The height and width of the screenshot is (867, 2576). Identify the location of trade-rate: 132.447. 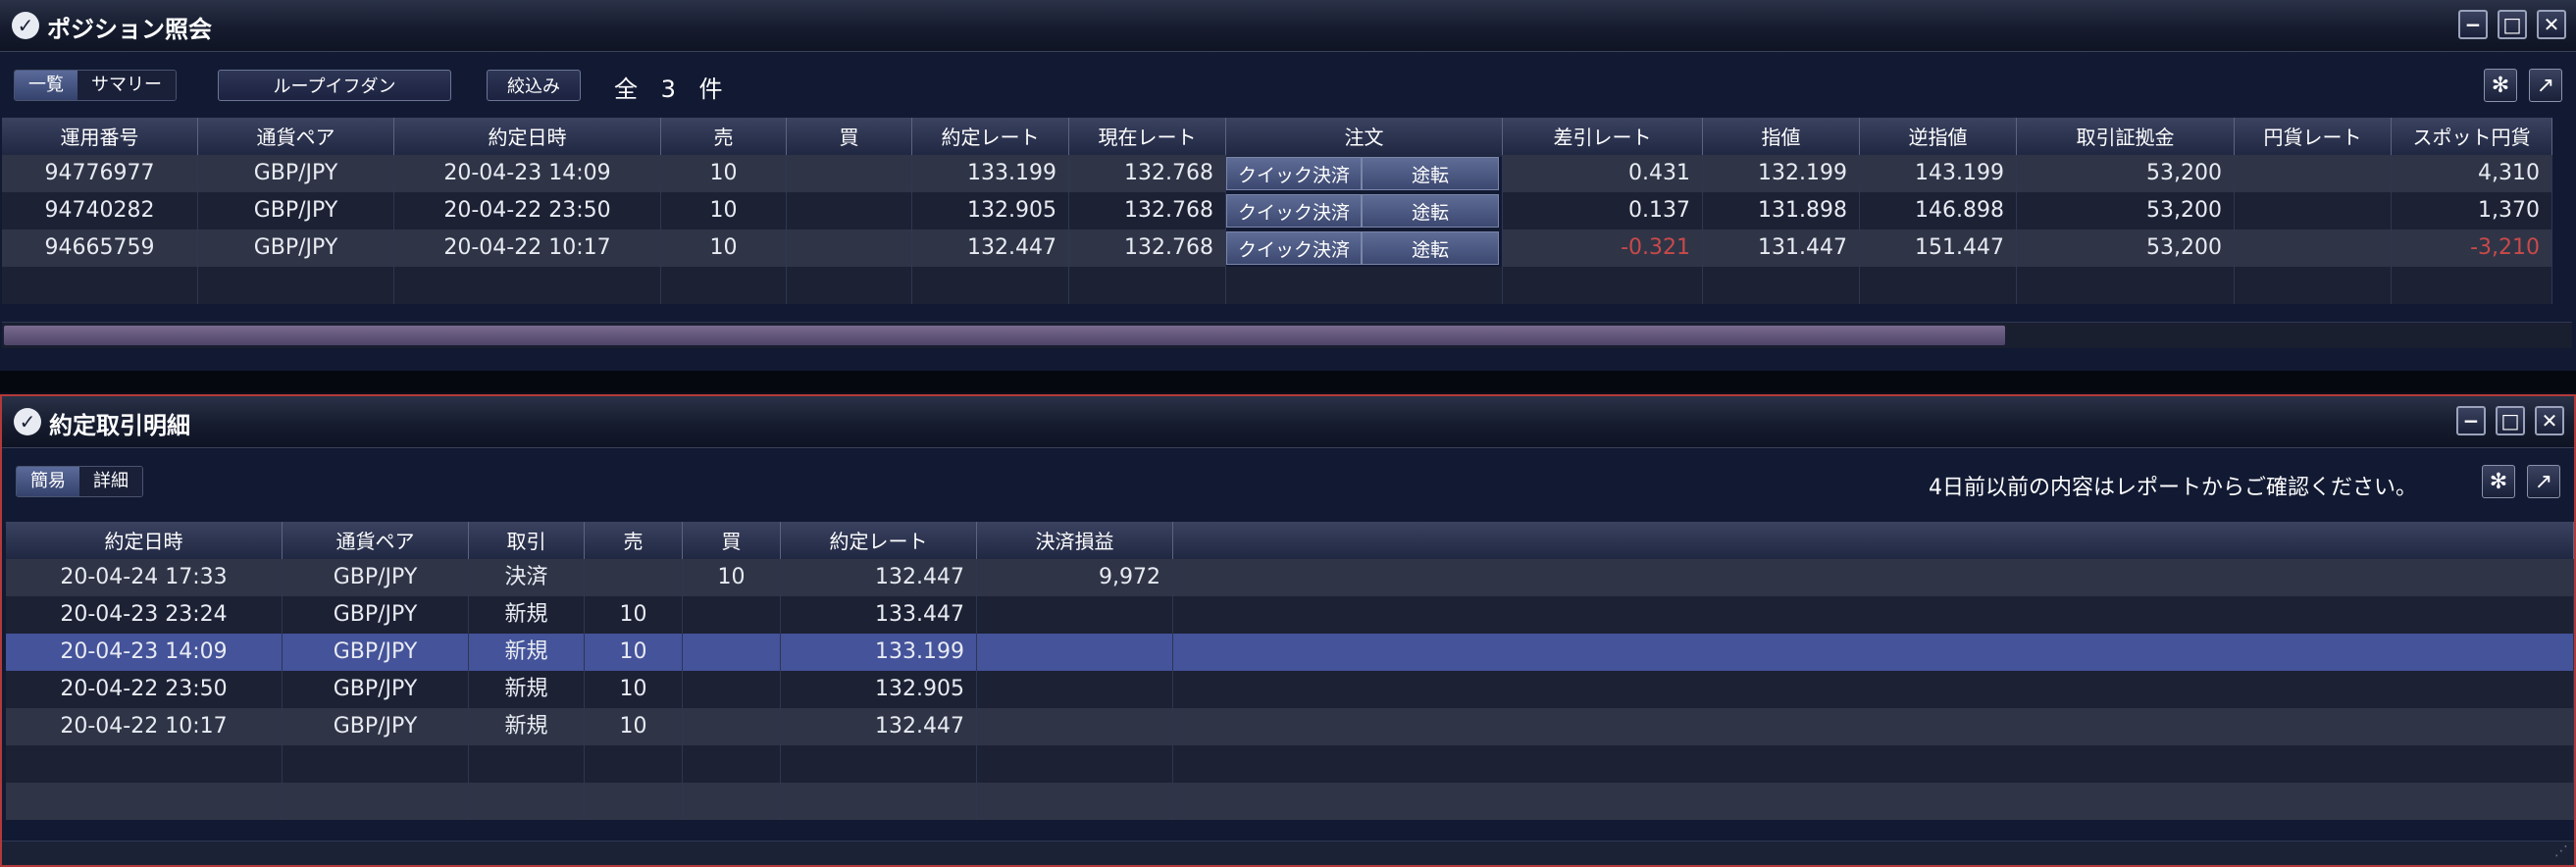
(879, 577).